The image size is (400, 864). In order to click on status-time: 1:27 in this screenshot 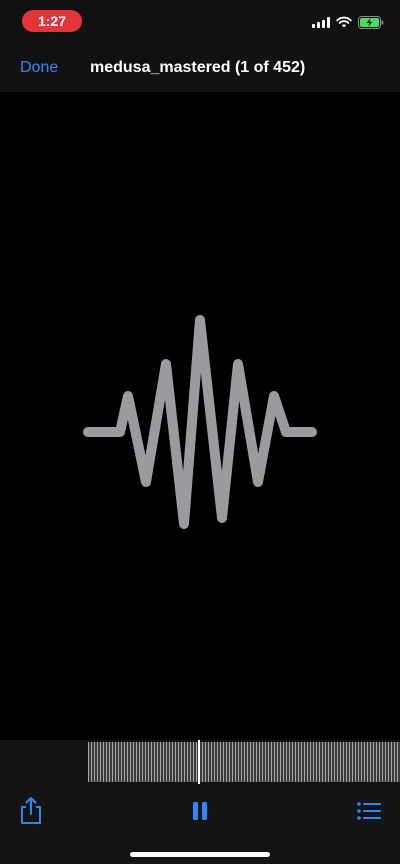, I will do `click(52, 21)`.